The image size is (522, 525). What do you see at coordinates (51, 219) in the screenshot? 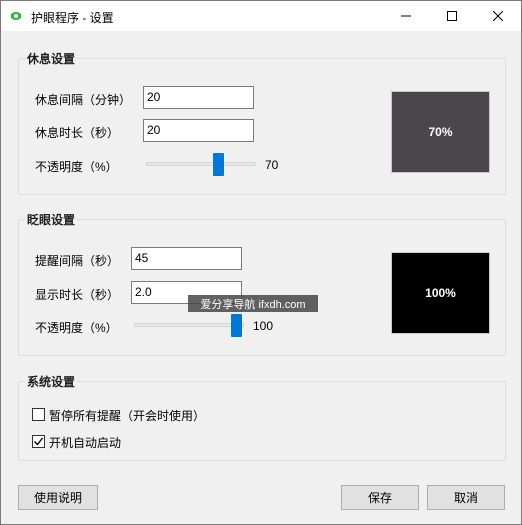
I see `blink-settings-title: 眨眼设置` at bounding box center [51, 219].